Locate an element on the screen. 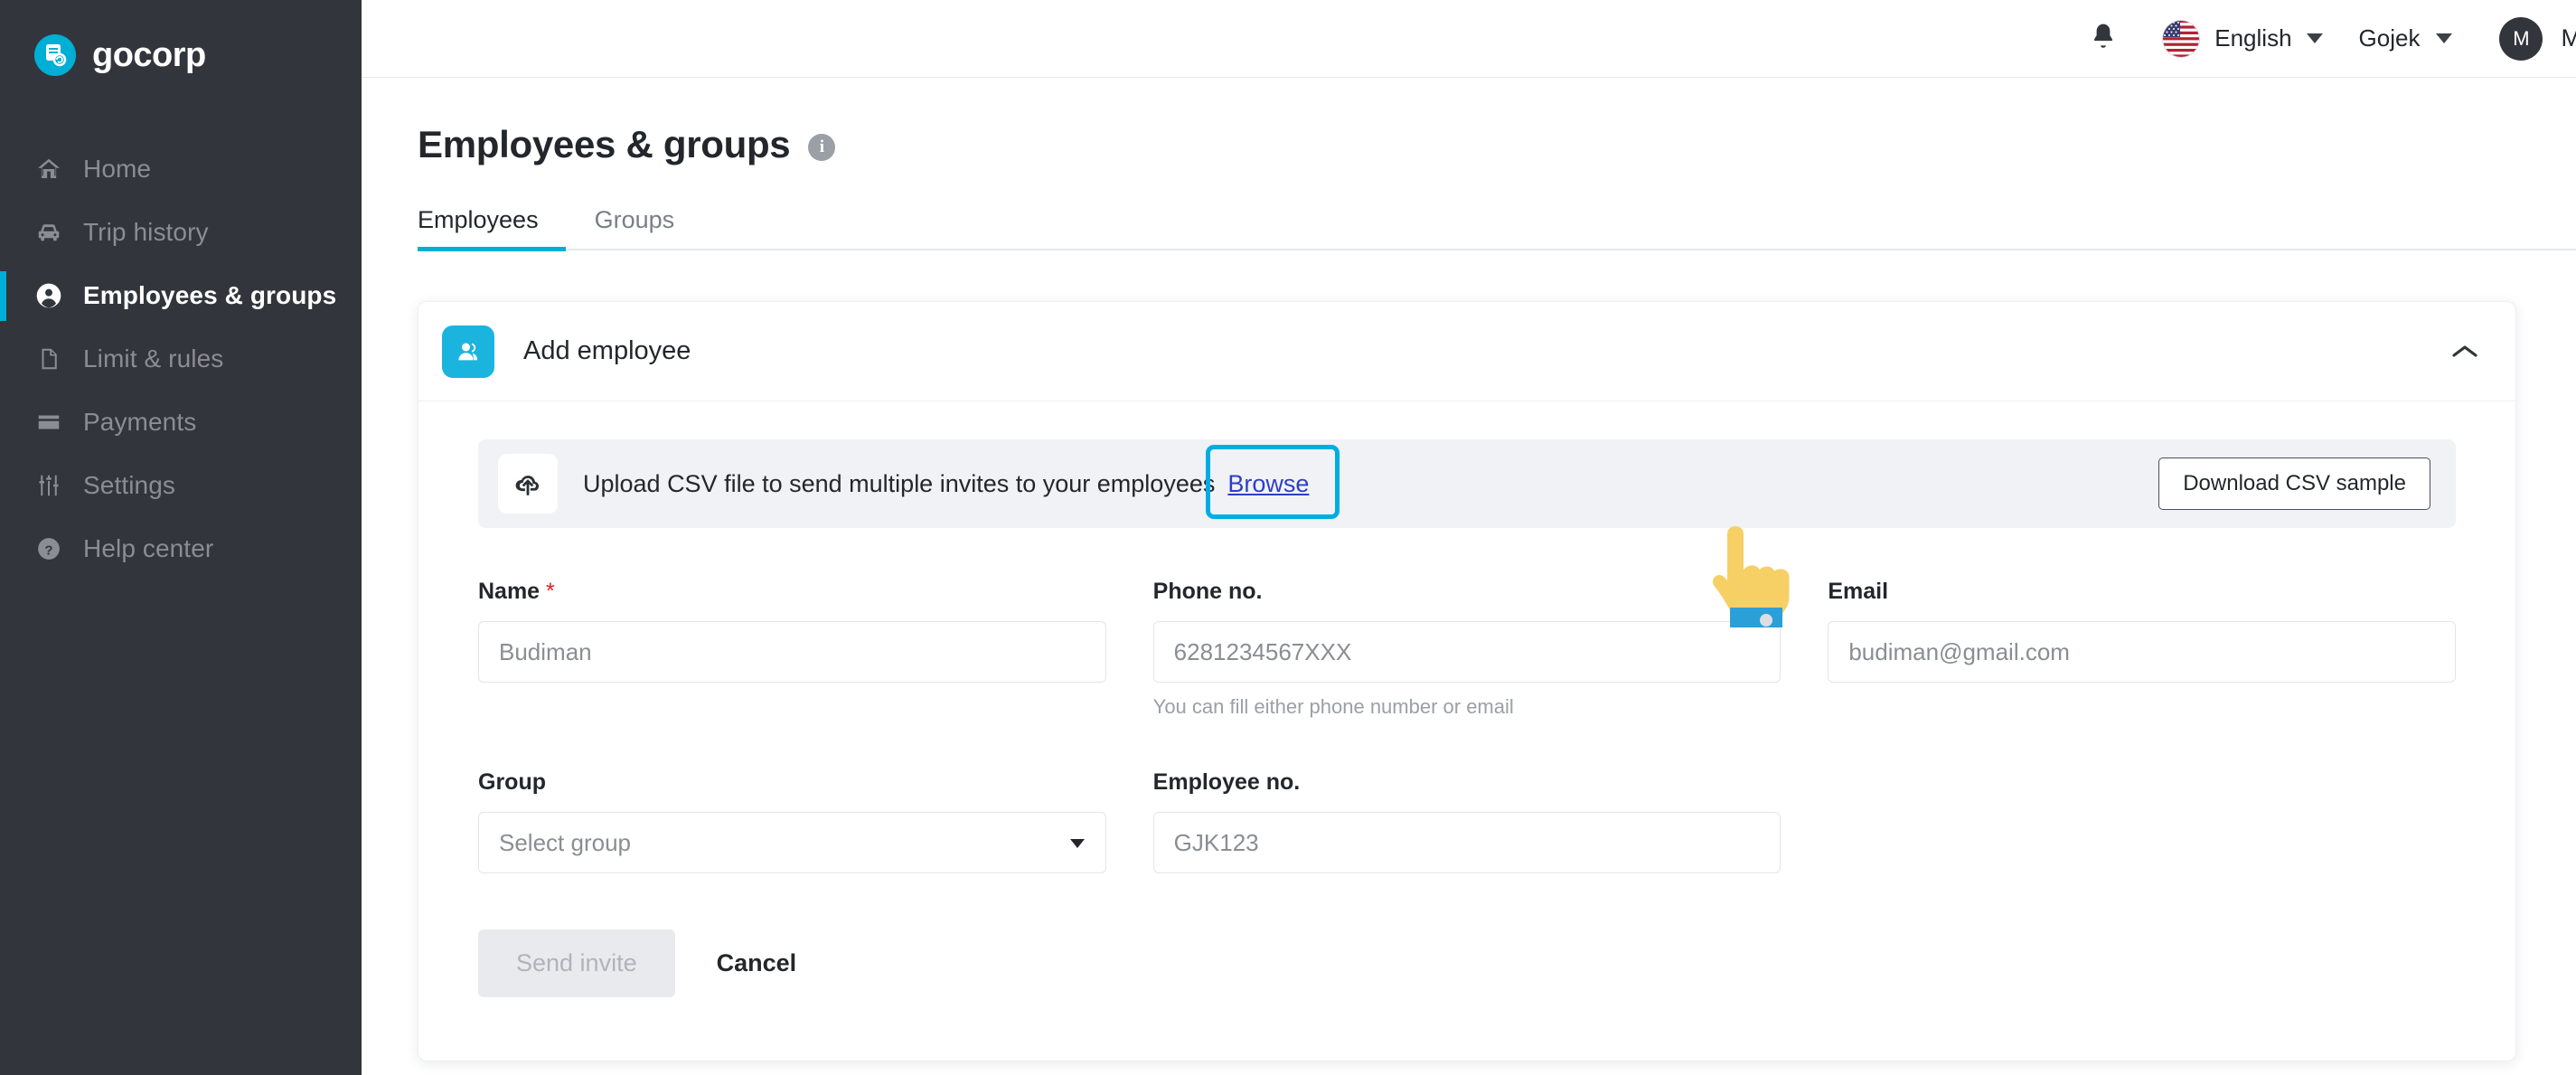  credit-card-icon is located at coordinates (49, 422).